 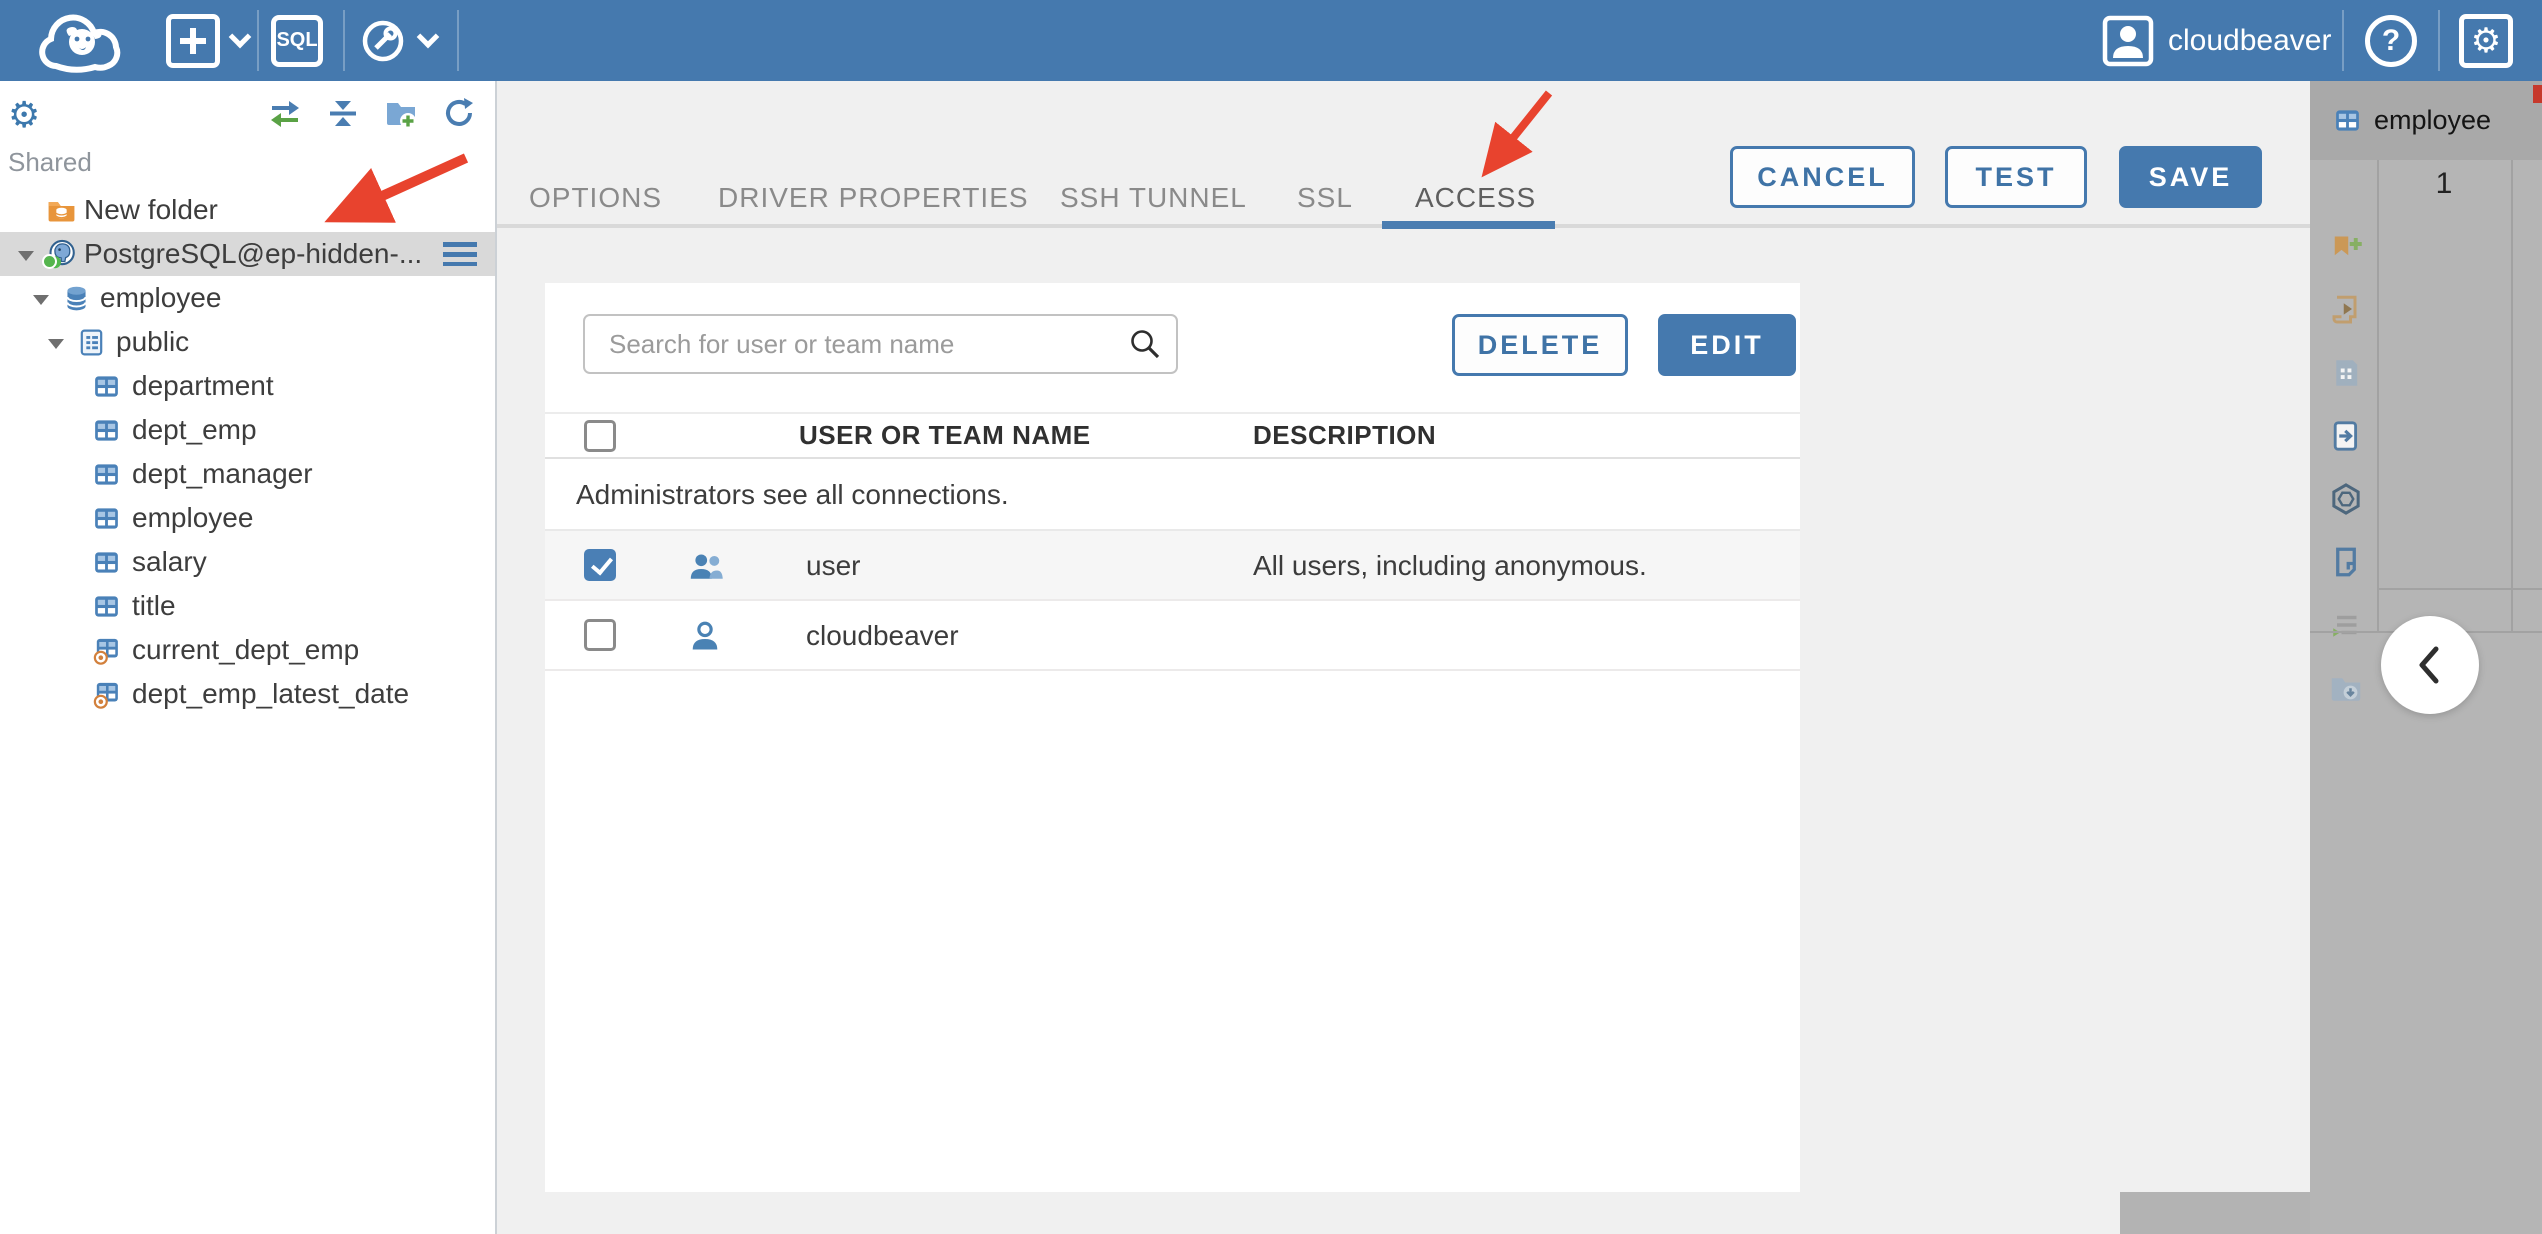 I want to click on search-field-wrap, so click(x=880, y=344).